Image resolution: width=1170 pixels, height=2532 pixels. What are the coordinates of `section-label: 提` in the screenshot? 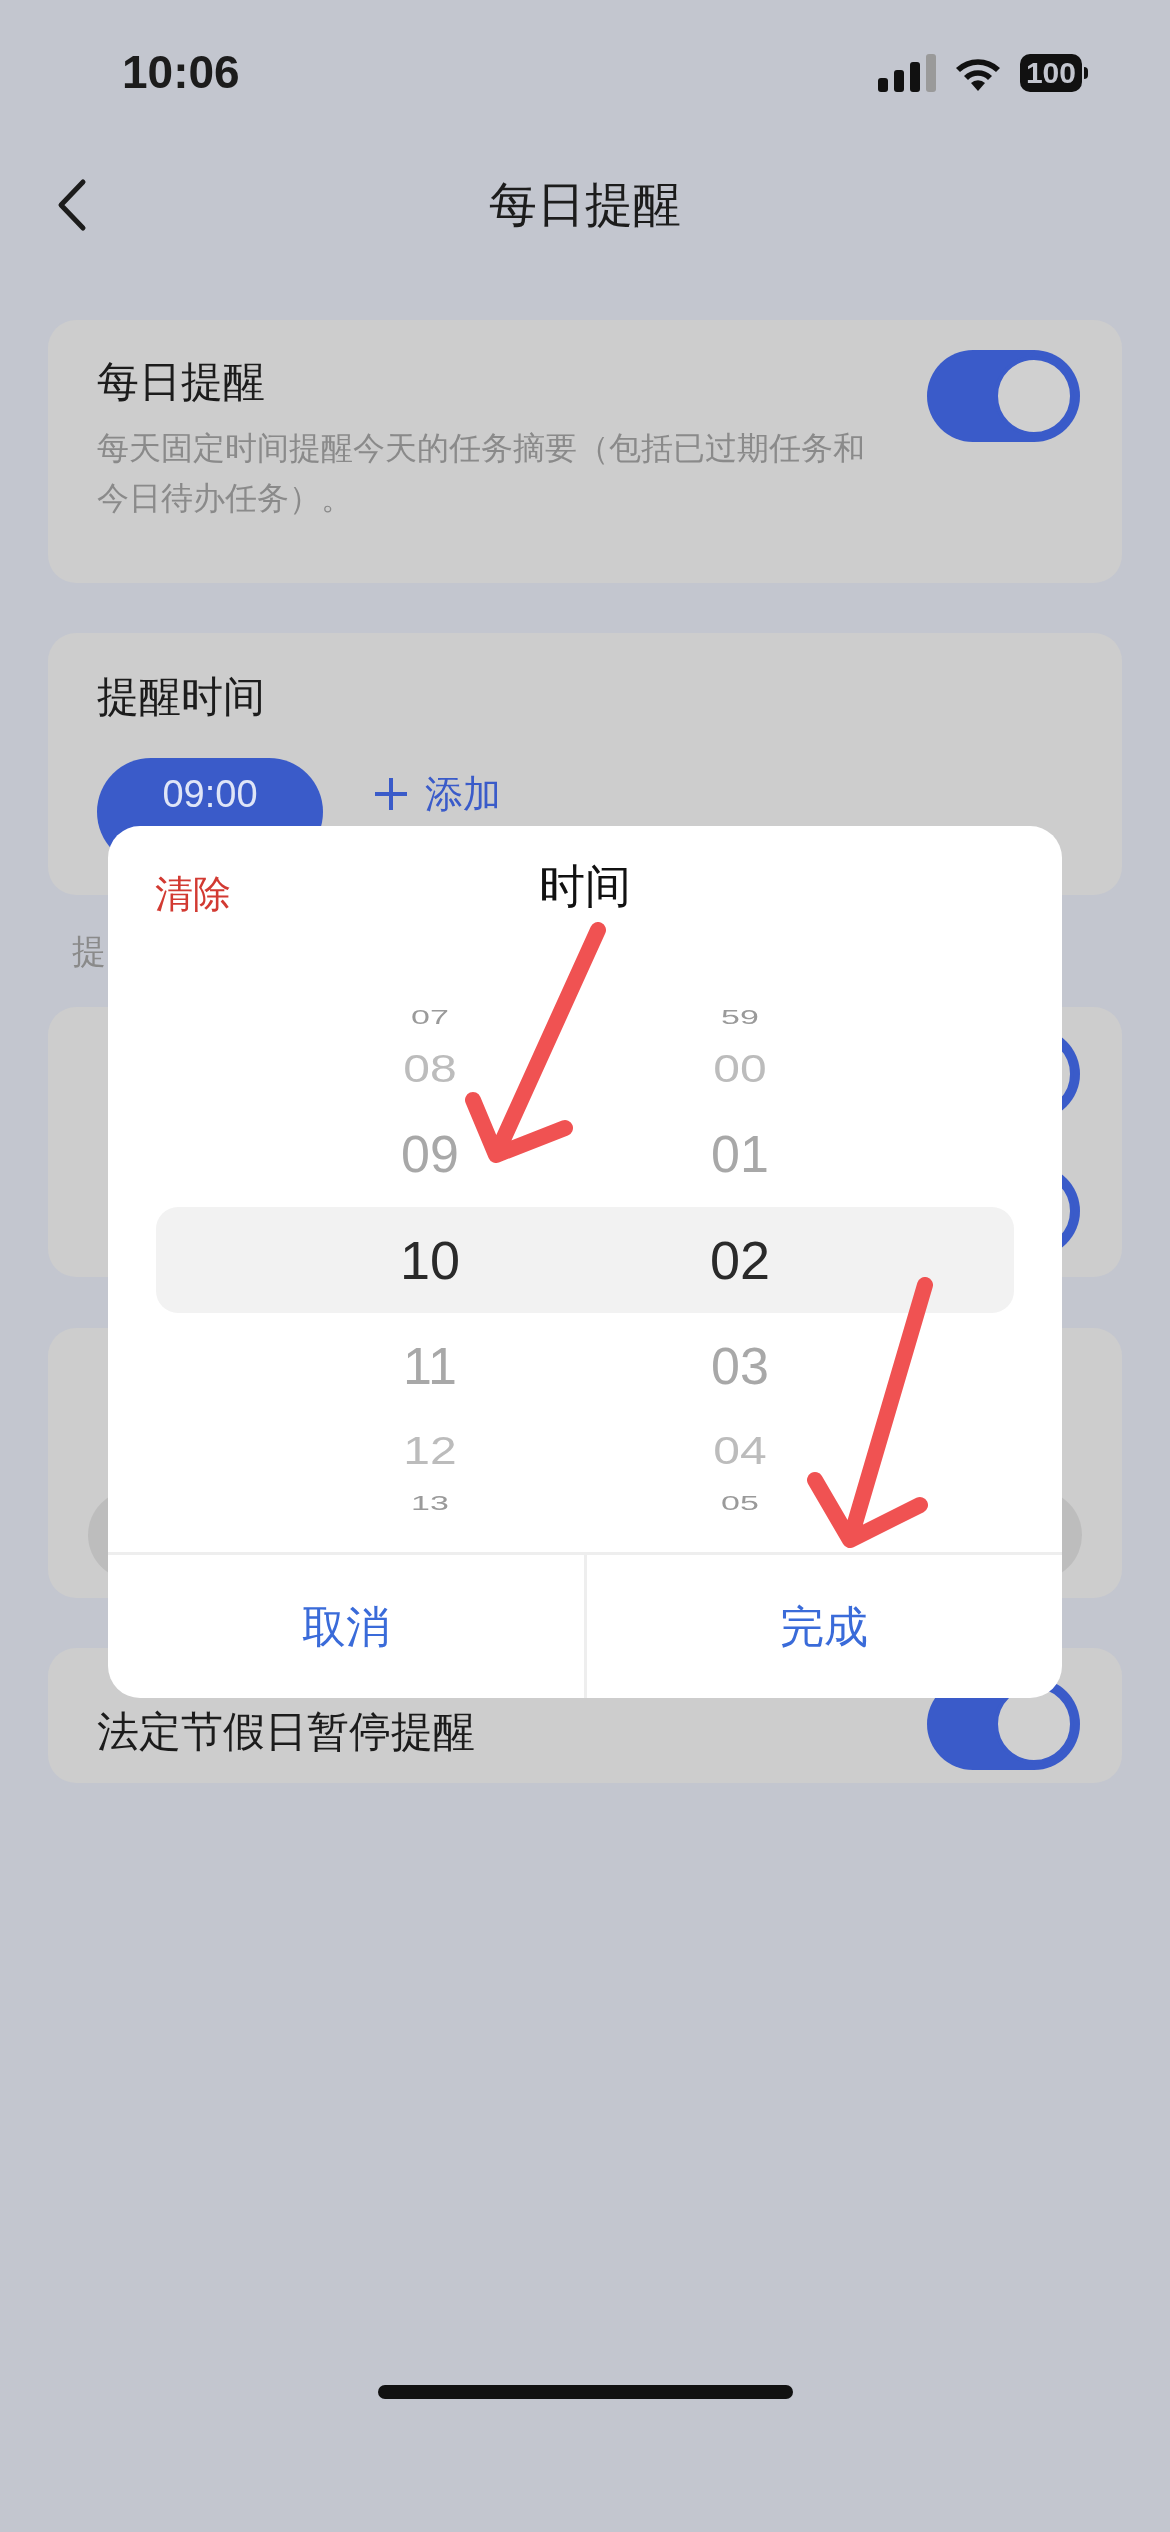 It's located at (89, 951).